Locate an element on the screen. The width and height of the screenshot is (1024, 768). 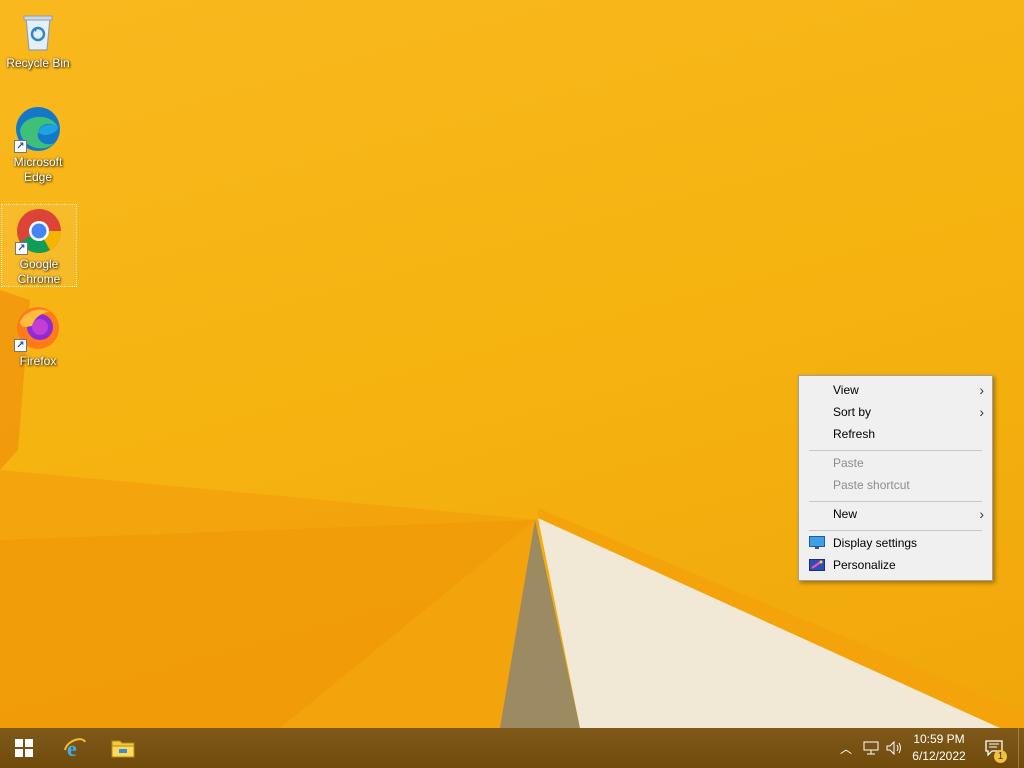
menu-item-new: New › is located at coordinates (895, 514).